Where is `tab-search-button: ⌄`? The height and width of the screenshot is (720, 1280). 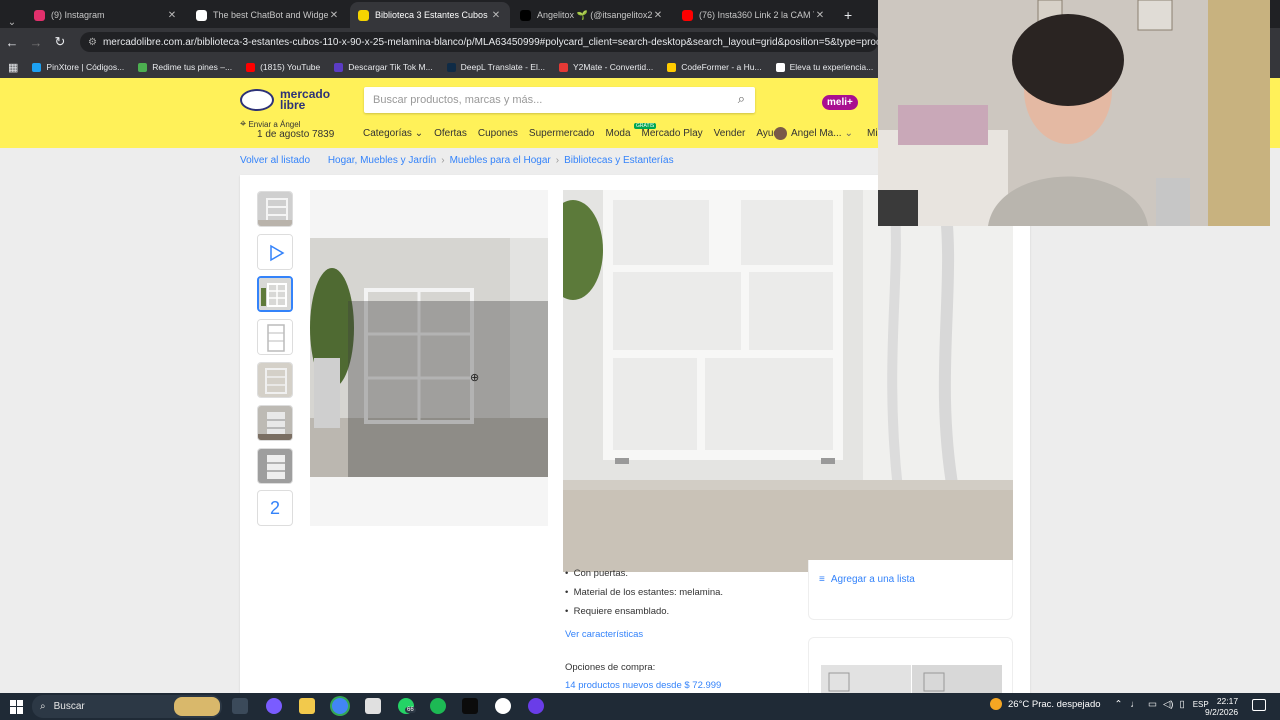 tab-search-button: ⌄ is located at coordinates (12, 22).